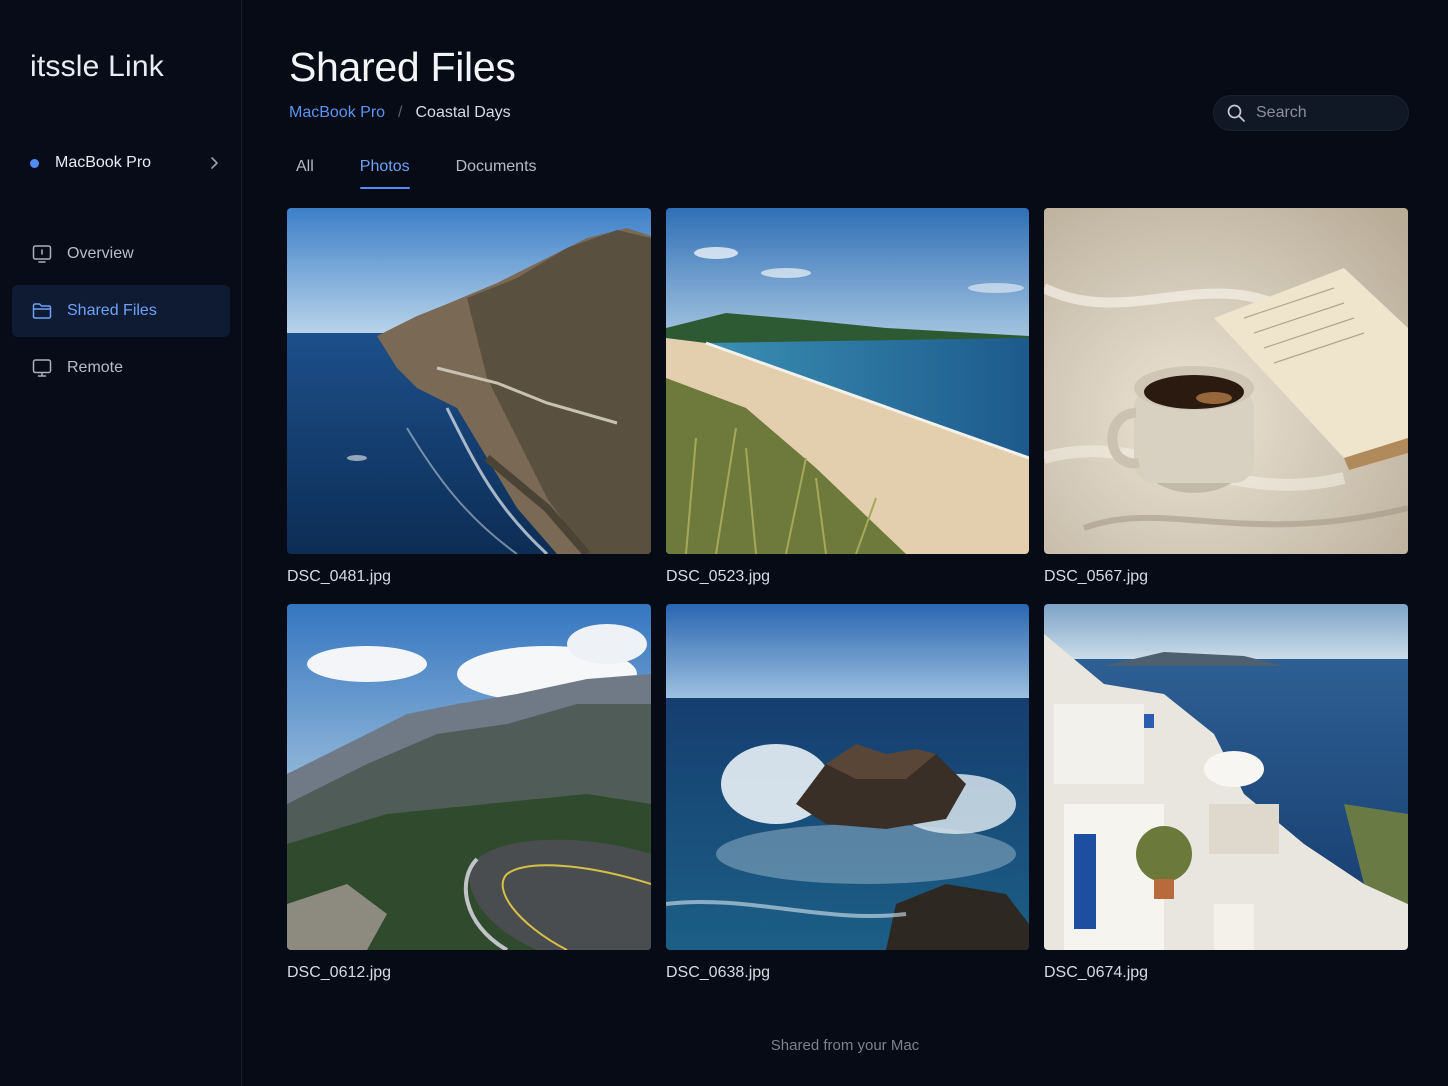 This screenshot has width=1448, height=1086. I want to click on file-name: DSC_0567.jpg, so click(1096, 576).